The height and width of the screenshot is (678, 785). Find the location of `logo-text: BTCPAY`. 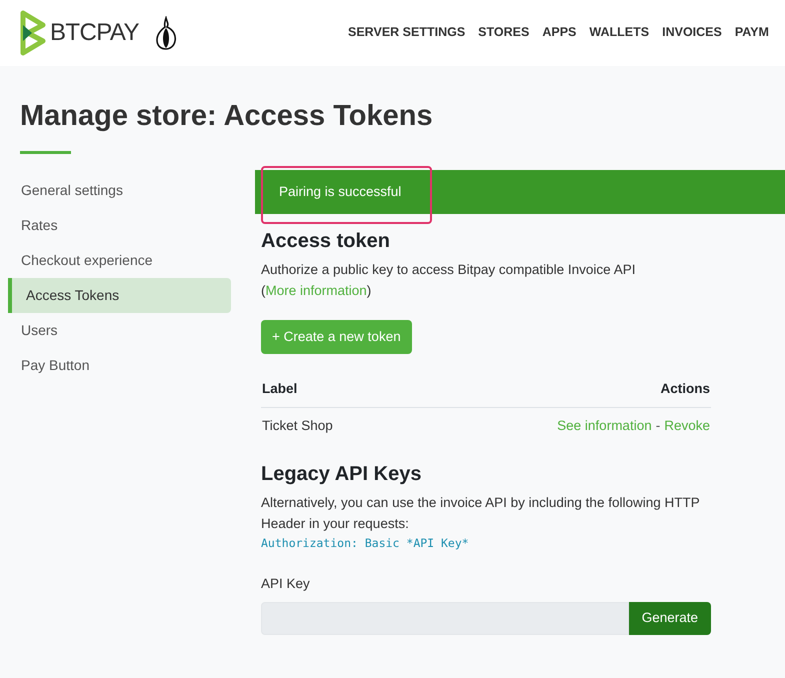

logo-text: BTCPAY is located at coordinates (94, 33).